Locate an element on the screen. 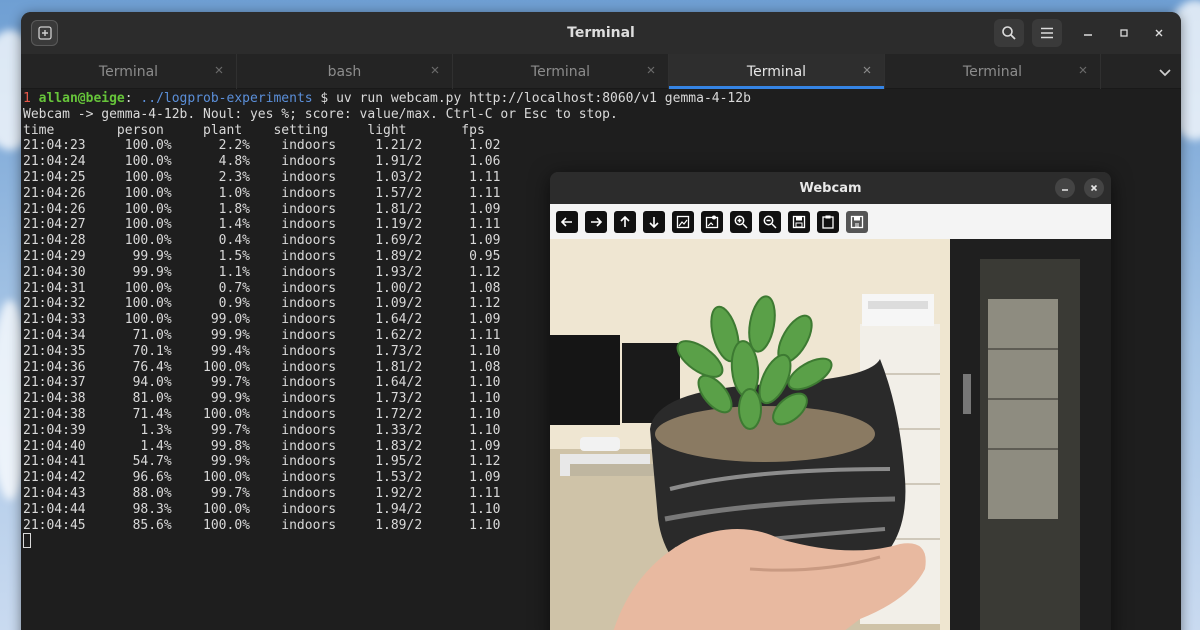 Image resolution: width=1200 pixels, height=630 pixels. forward-button is located at coordinates (596, 221).